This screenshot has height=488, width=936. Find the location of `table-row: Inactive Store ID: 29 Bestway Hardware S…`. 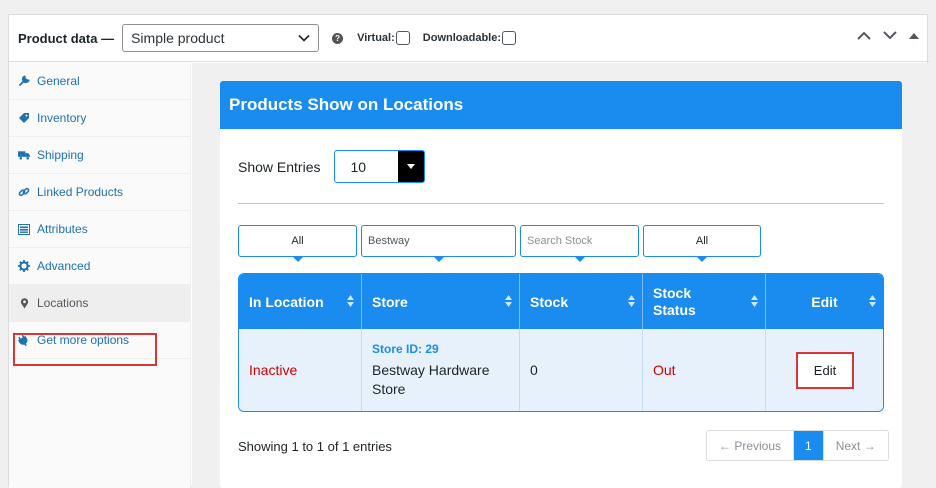

table-row: Inactive Store ID: 29 Bestway Hardware S… is located at coordinates (561, 370).